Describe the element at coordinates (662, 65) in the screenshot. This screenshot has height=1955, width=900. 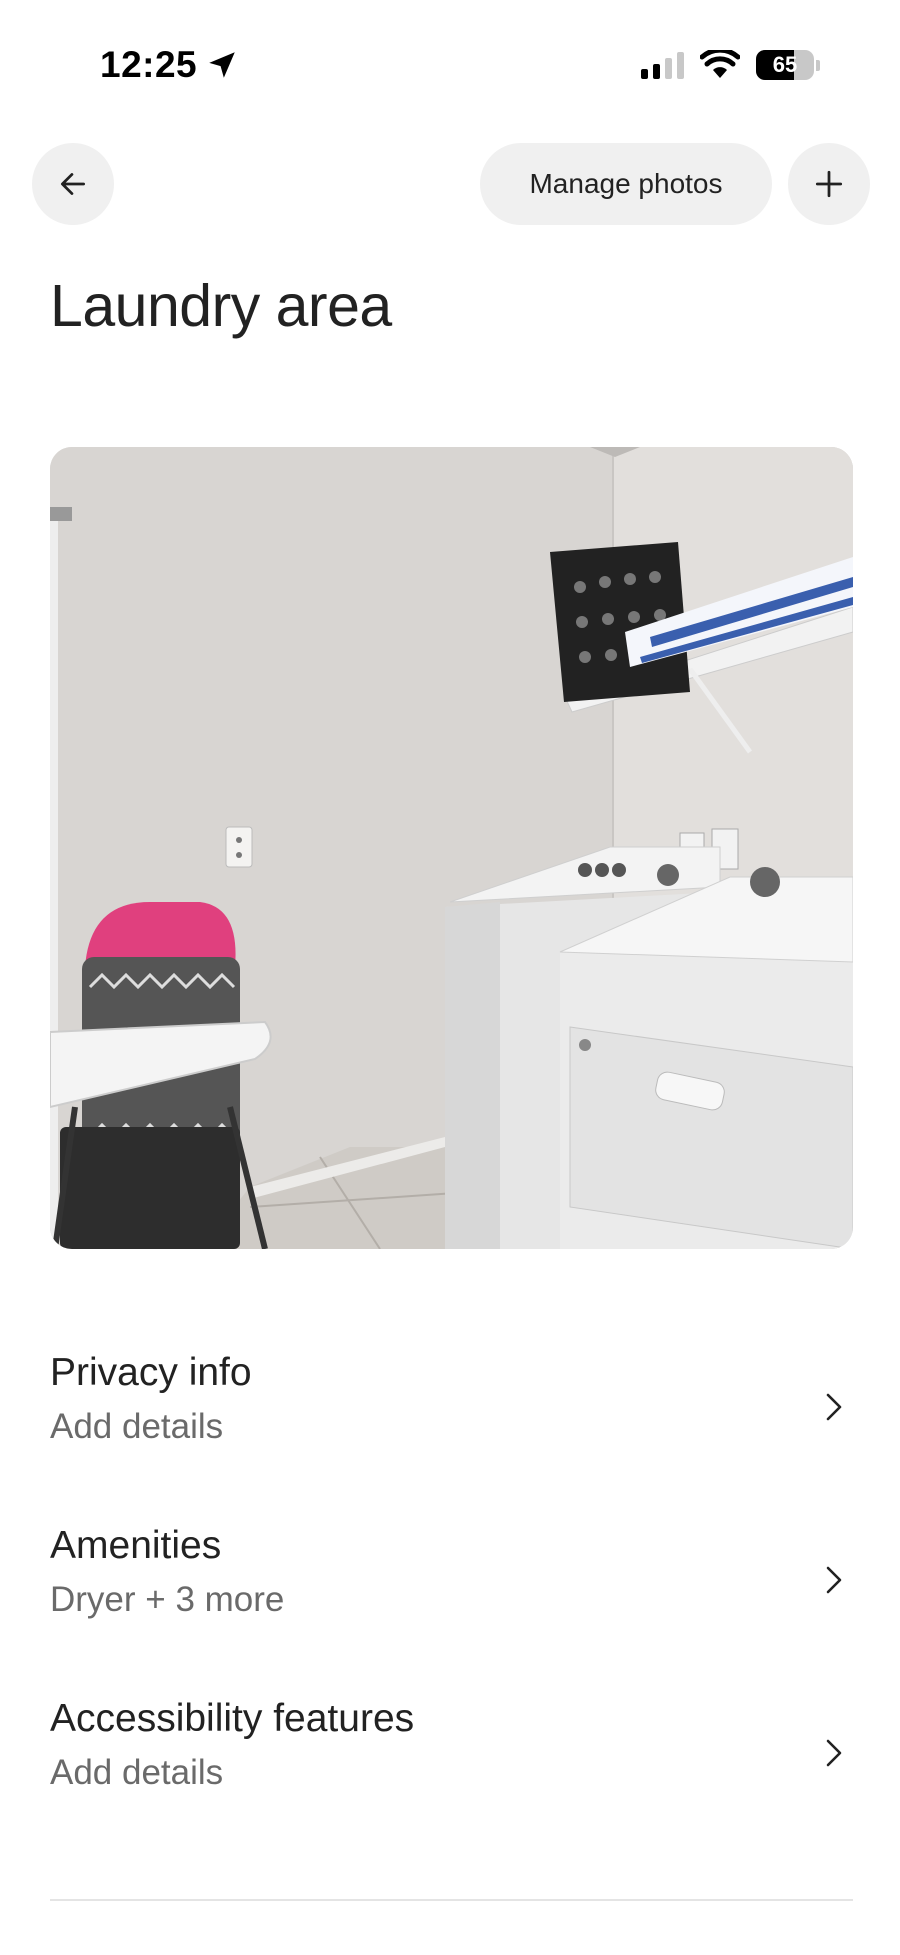
I see `cellular-signal-icon` at that location.